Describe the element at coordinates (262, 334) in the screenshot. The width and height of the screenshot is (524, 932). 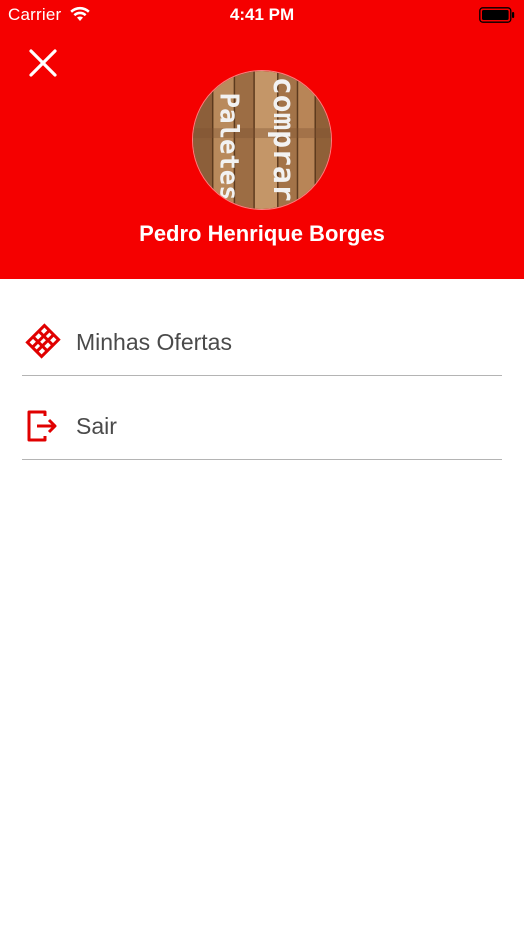
I see `menu-item-minhas-ofertas: Minhas Ofertas` at that location.